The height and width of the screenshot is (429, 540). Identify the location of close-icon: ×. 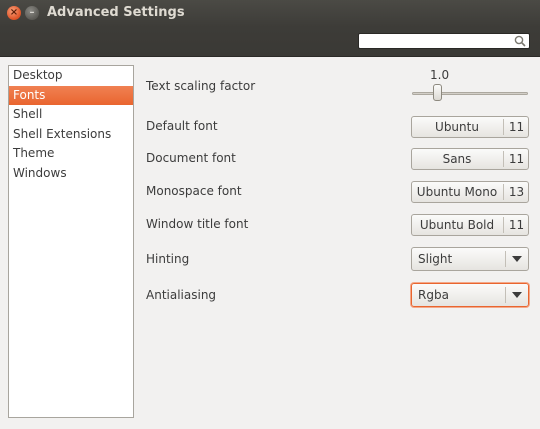
(14, 13).